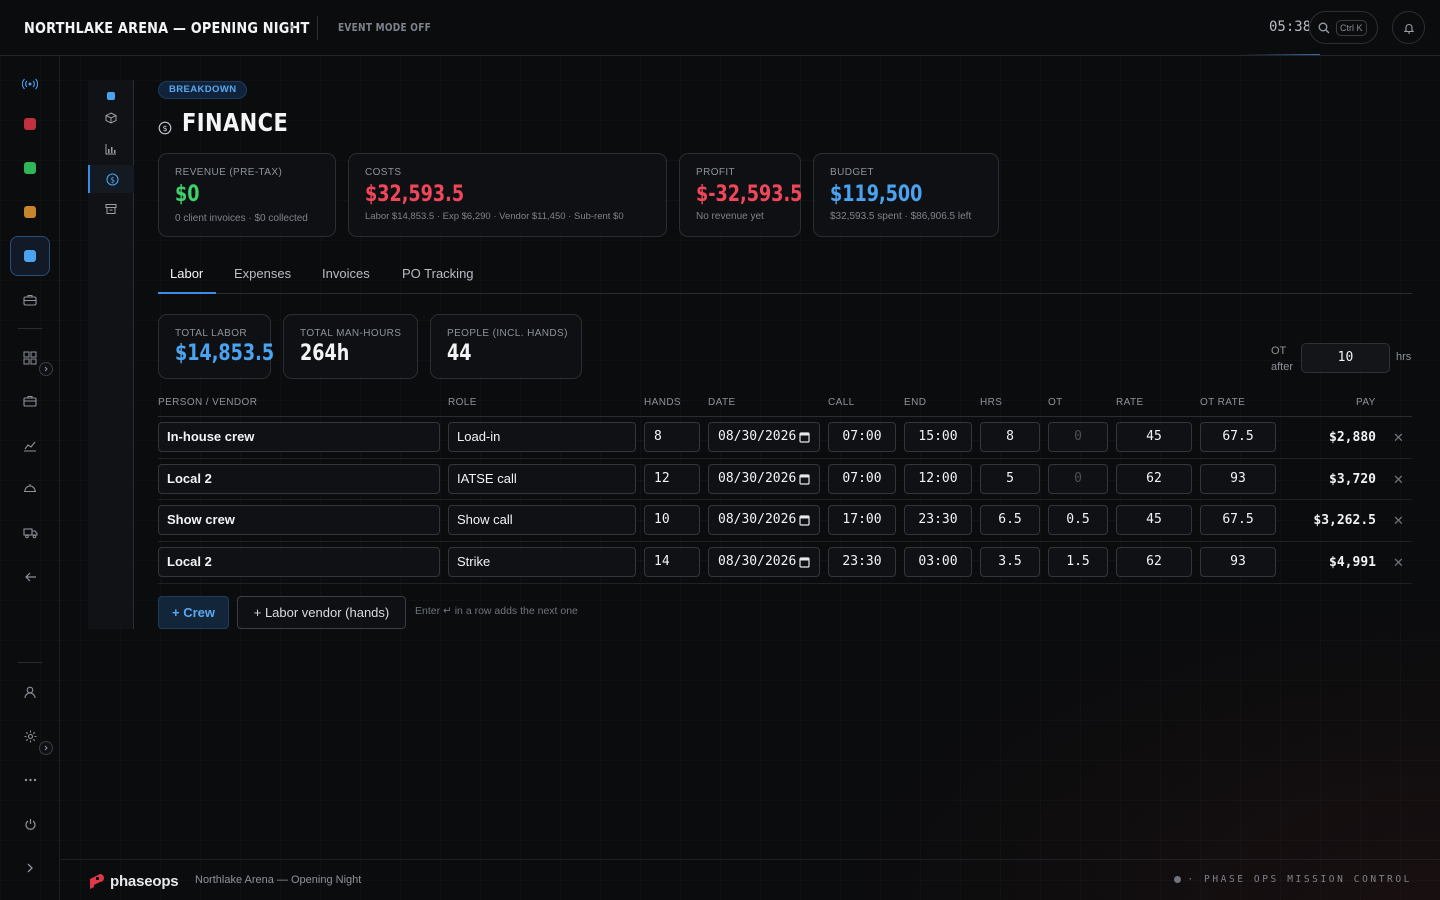 The image size is (1440, 900). What do you see at coordinates (384, 27) in the screenshot?
I see `event-mode-toggle: EVENT MODE OFF` at bounding box center [384, 27].